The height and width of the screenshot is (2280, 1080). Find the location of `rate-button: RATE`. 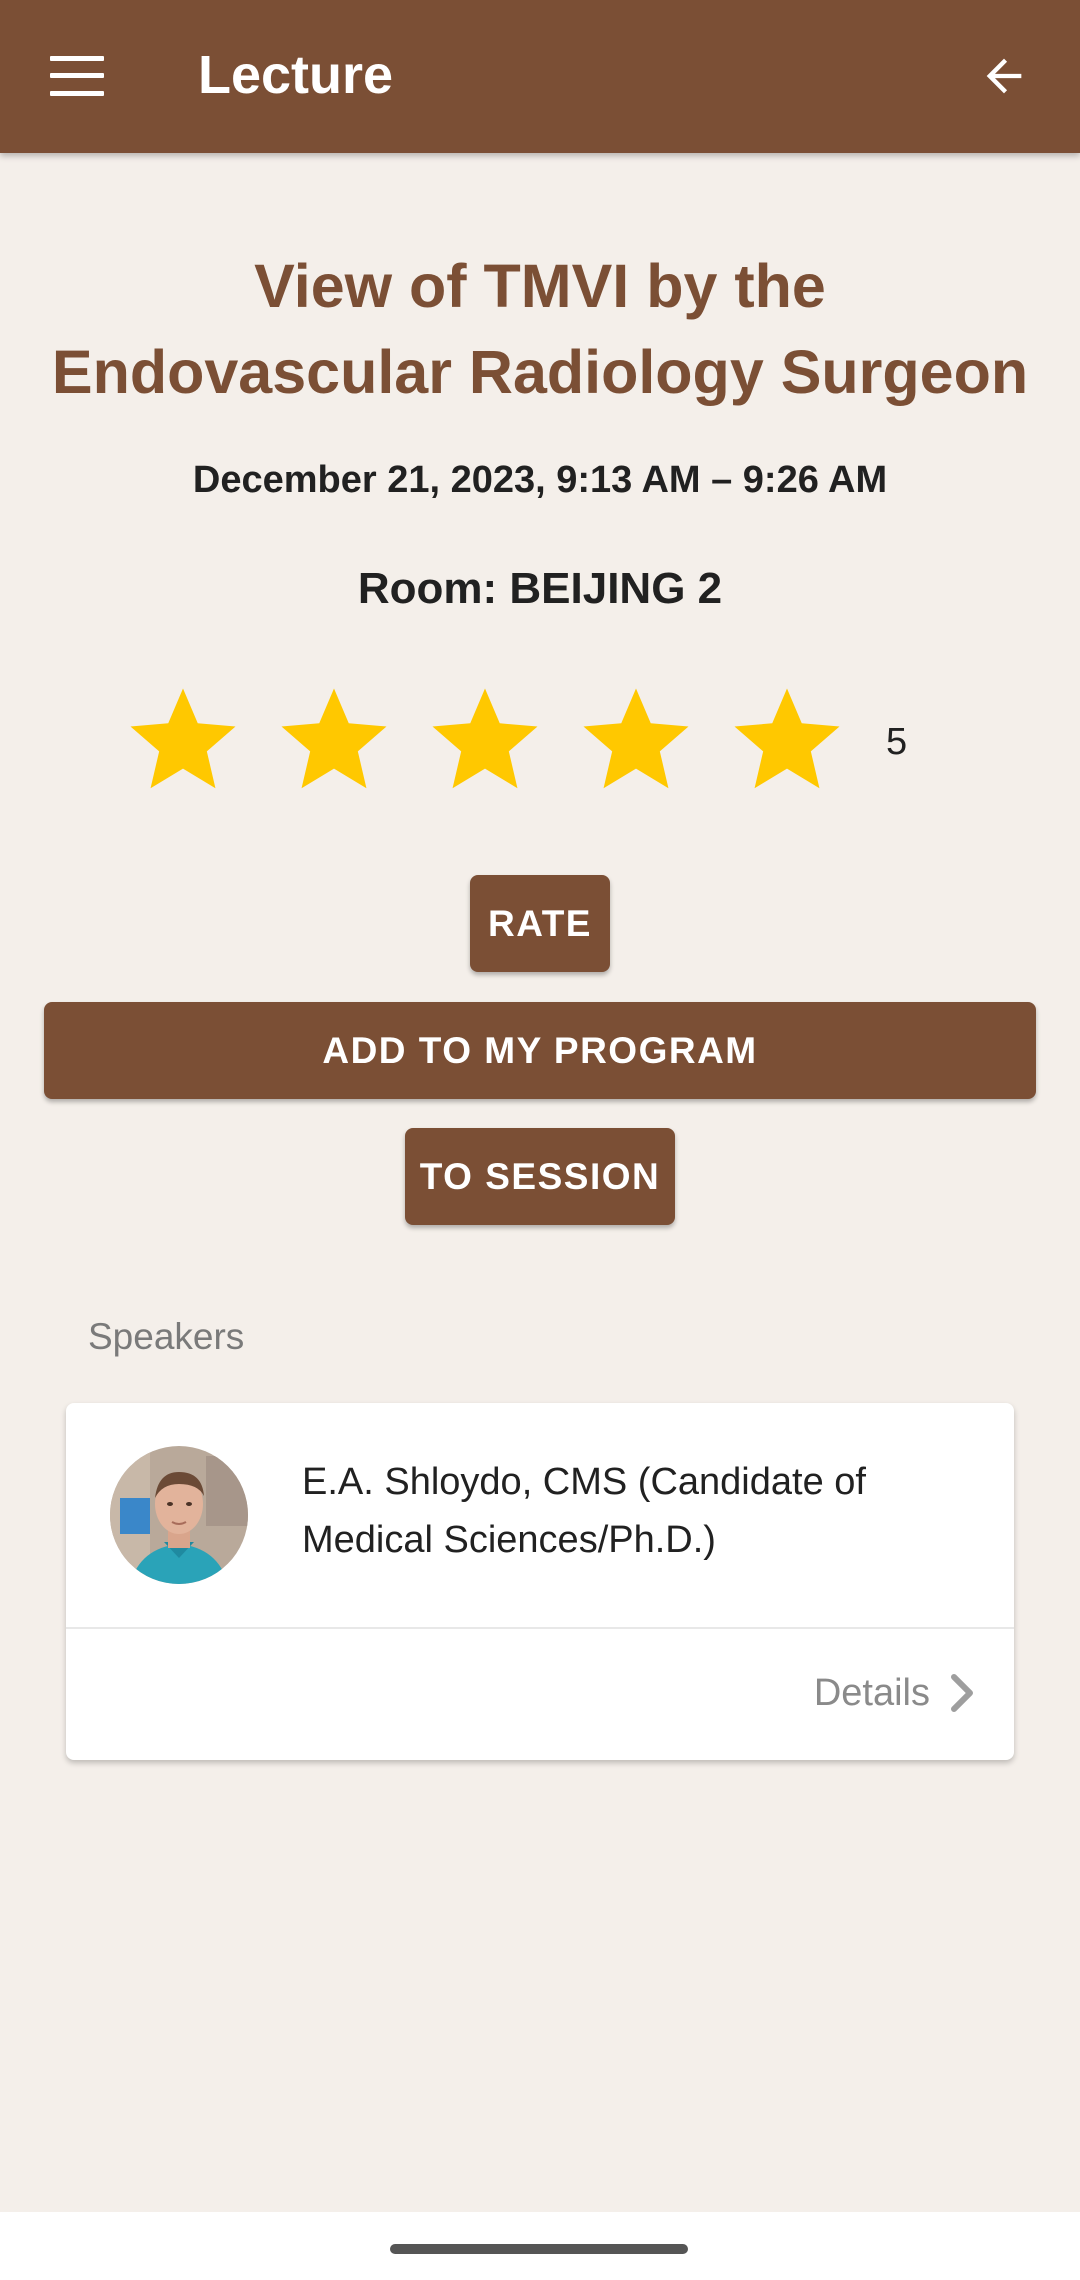

rate-button: RATE is located at coordinates (540, 923).